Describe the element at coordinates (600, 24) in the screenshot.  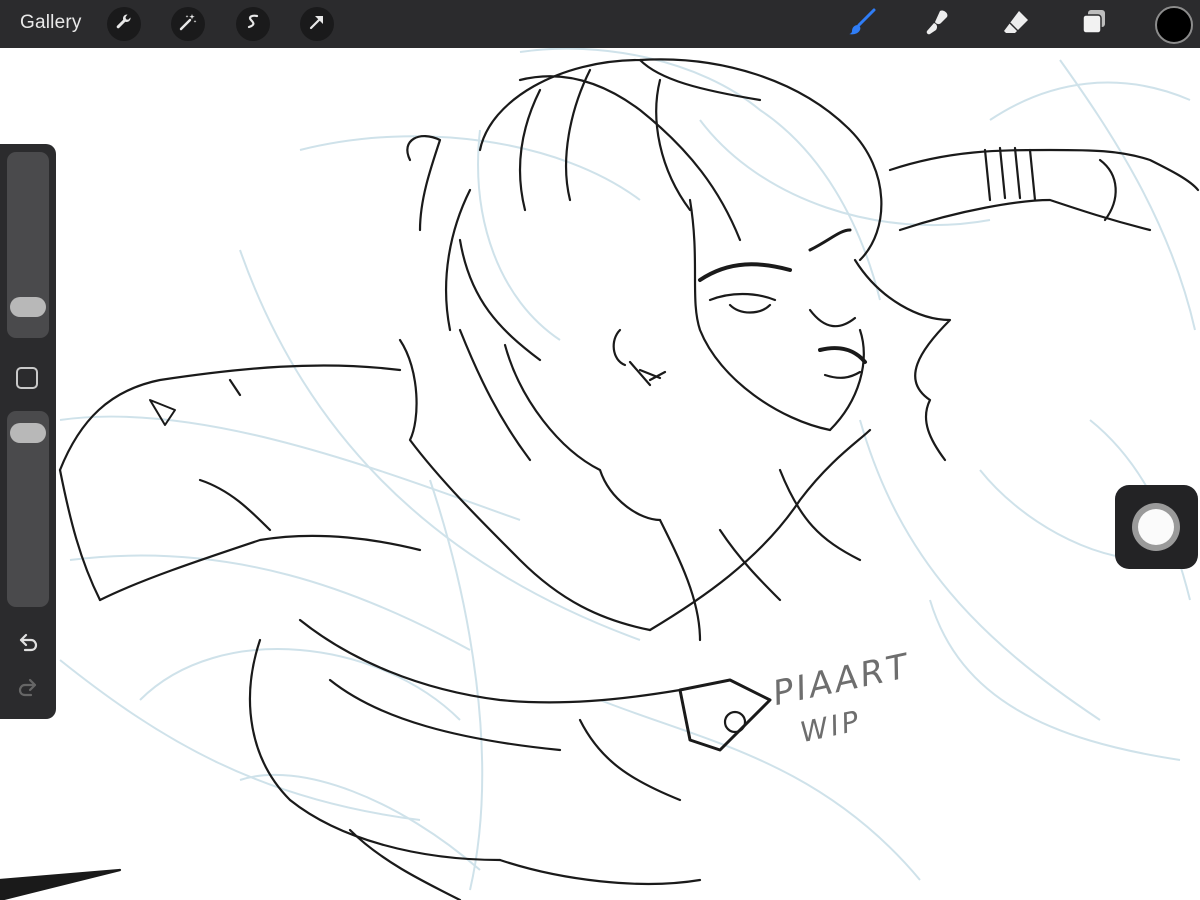
I see `top-toolbar: Gallery` at that location.